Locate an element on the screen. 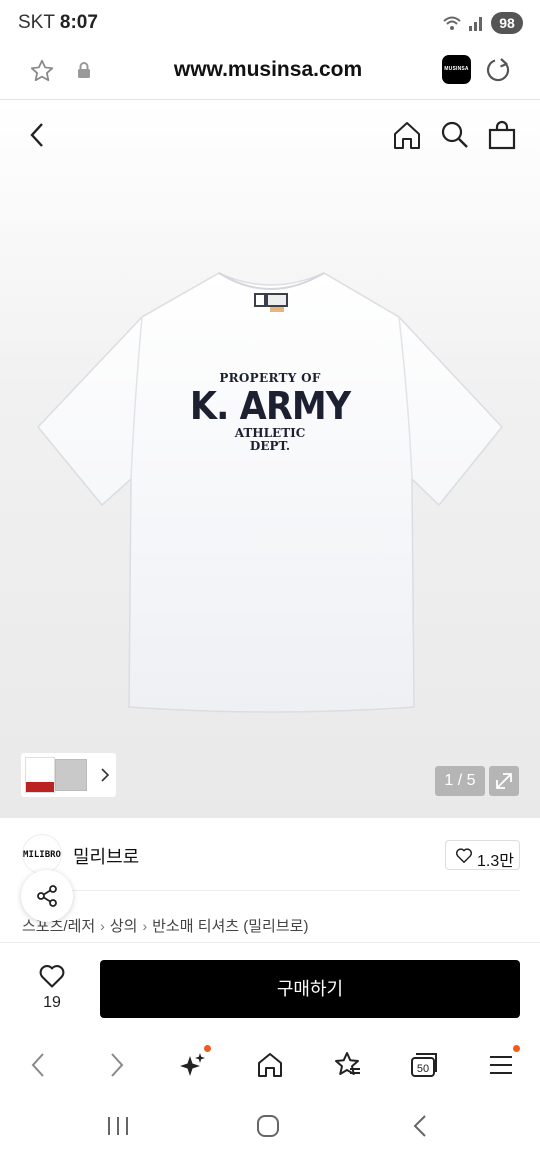 This screenshot has height=1158, width=540. browser-url-bar: www.musinsa.com MUSINSA is located at coordinates (270, 73).